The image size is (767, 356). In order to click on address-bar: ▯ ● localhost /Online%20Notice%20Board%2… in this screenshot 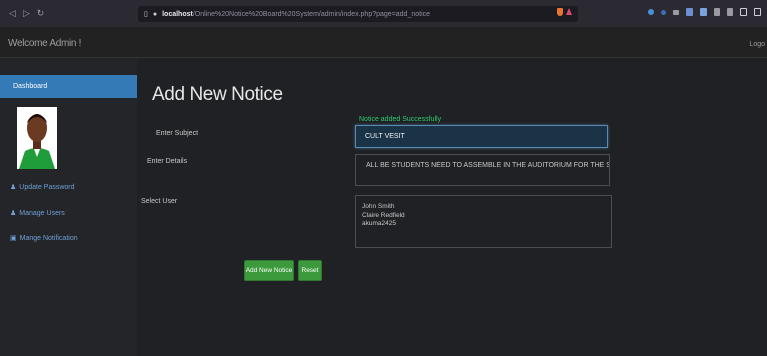, I will do `click(358, 14)`.